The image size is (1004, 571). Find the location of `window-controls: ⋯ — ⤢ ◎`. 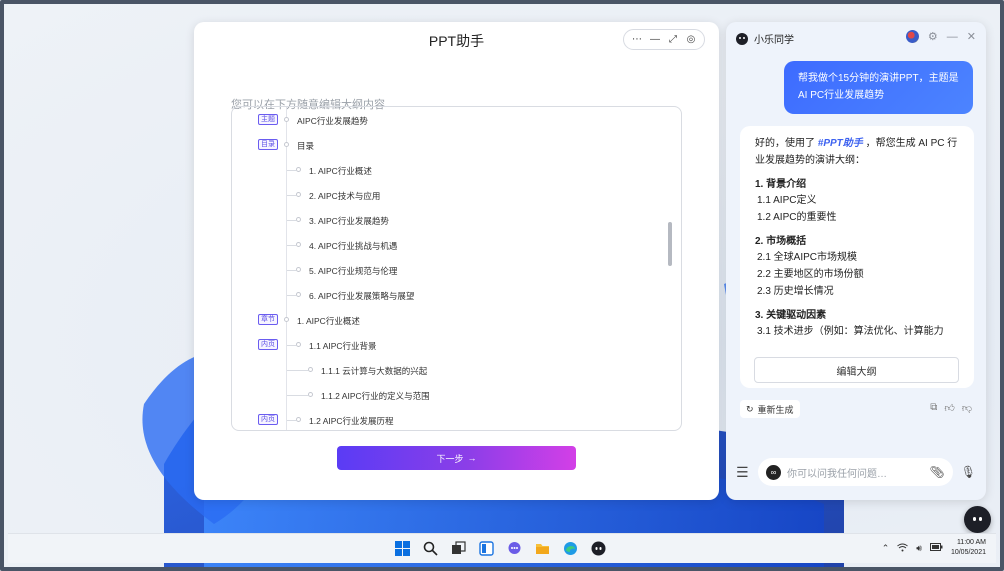

window-controls: ⋯ — ⤢ ◎ is located at coordinates (664, 39).